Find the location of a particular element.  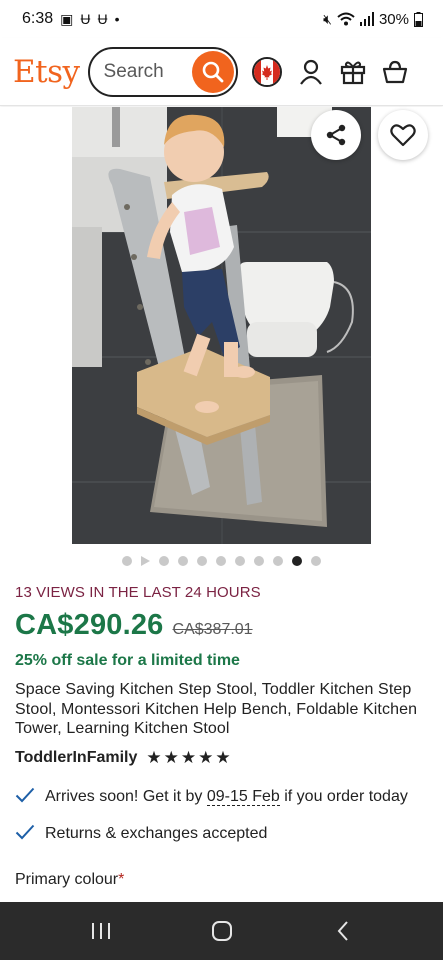

shop-name-link: ToddlerInFamily is located at coordinates (76, 758).